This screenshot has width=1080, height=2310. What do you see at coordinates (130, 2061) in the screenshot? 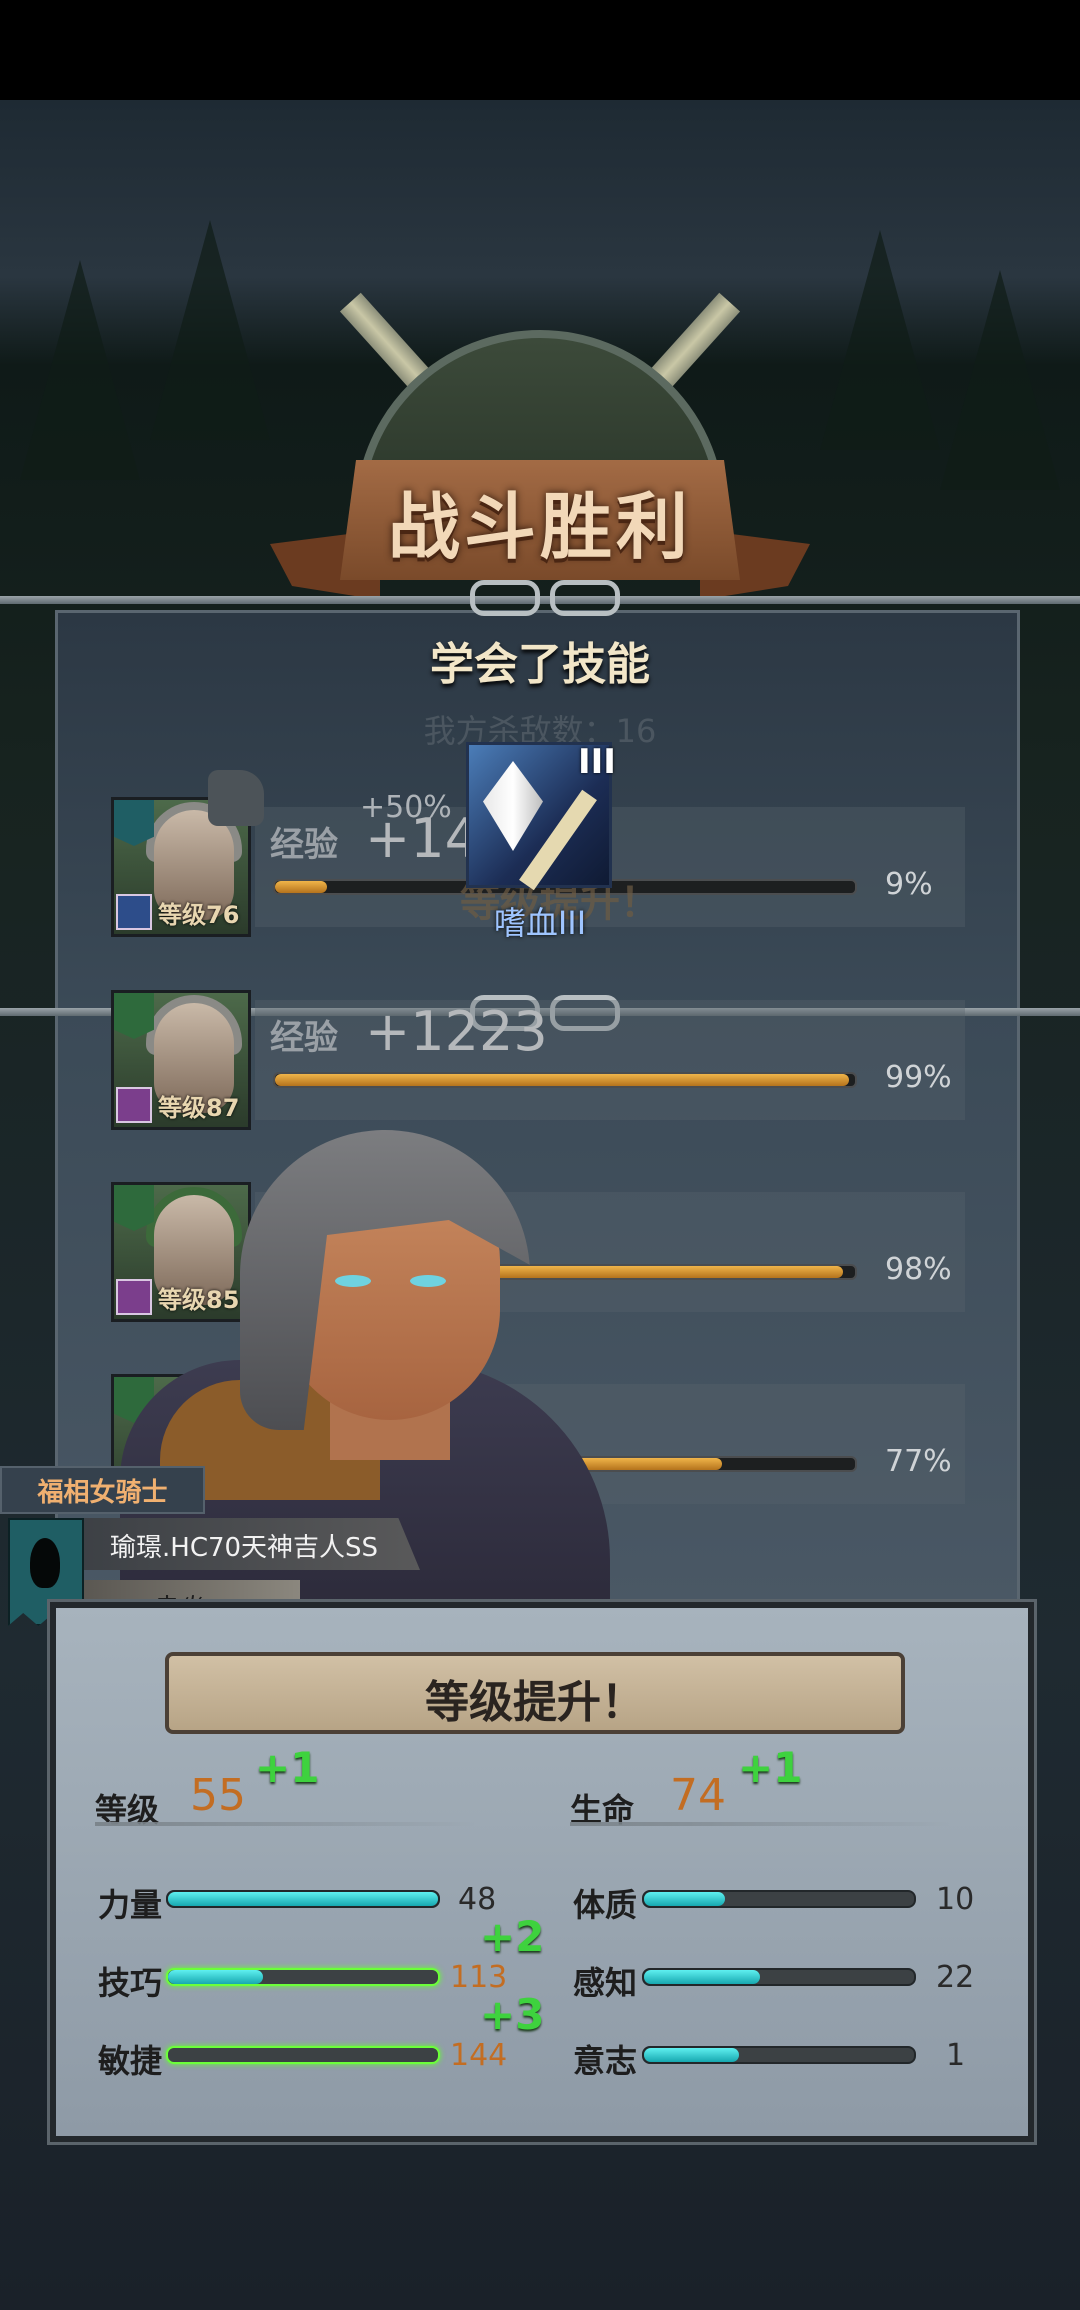
I see `agility-label: 敏捷` at bounding box center [130, 2061].